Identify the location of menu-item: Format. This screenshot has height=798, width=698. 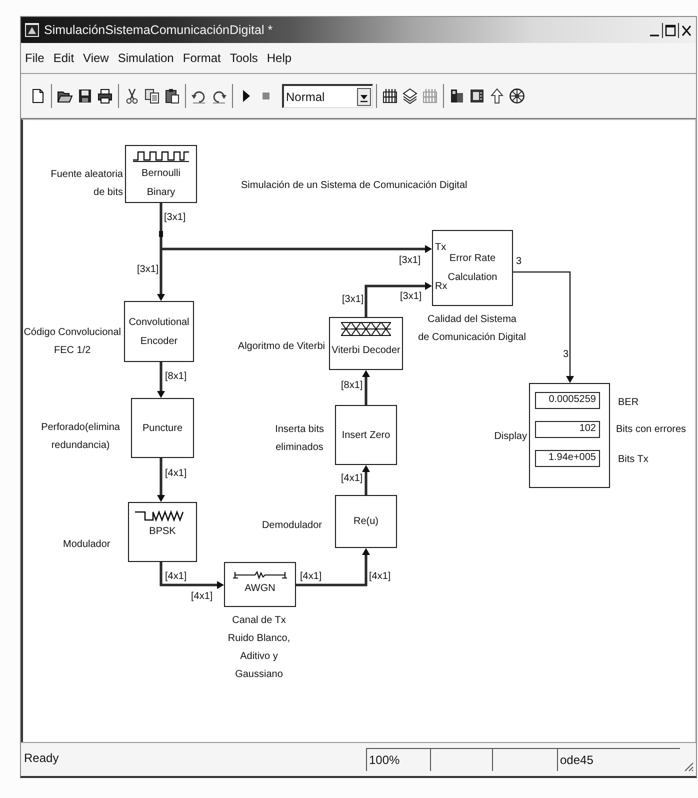
(201, 58).